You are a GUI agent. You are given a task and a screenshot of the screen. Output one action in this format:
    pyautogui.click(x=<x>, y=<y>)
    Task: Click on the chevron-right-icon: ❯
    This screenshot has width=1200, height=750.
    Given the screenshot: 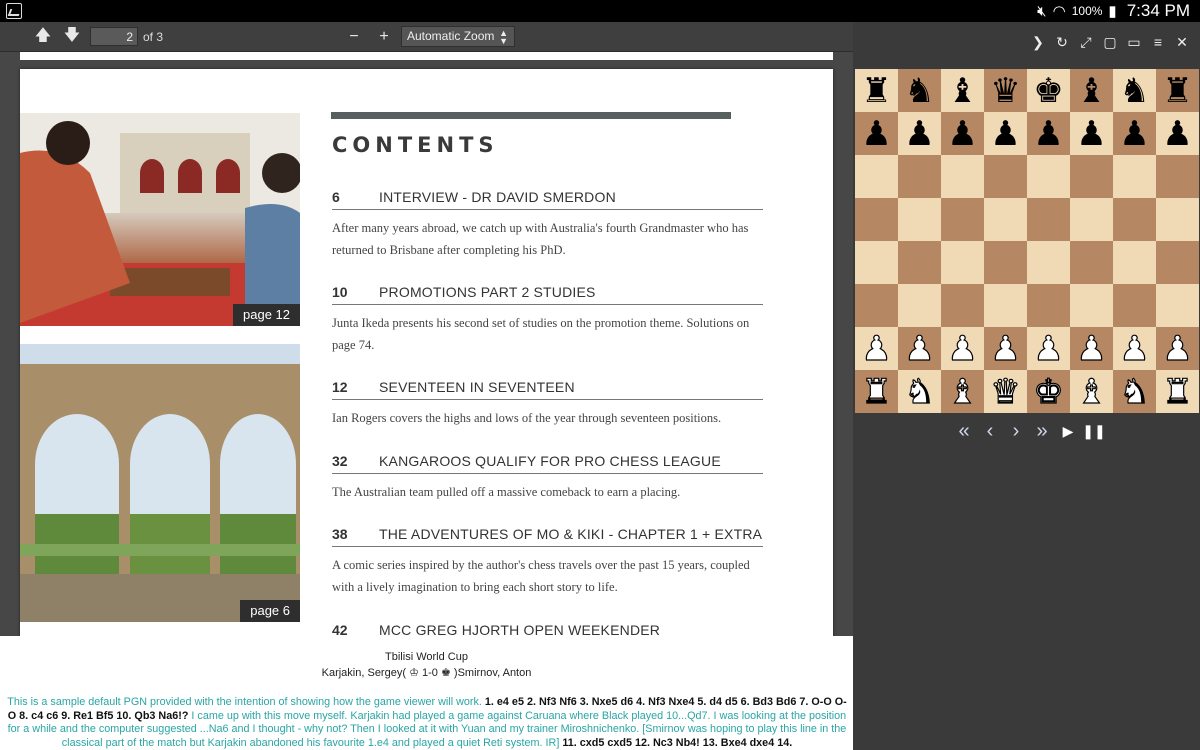 What is the action you would take?
    pyautogui.click(x=1038, y=42)
    